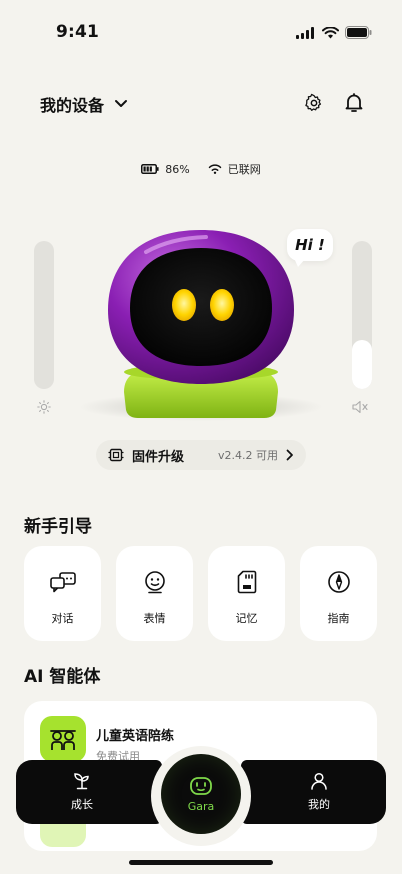 This screenshot has height=874, width=402. I want to click on wifi-status-icon, so click(214, 169).